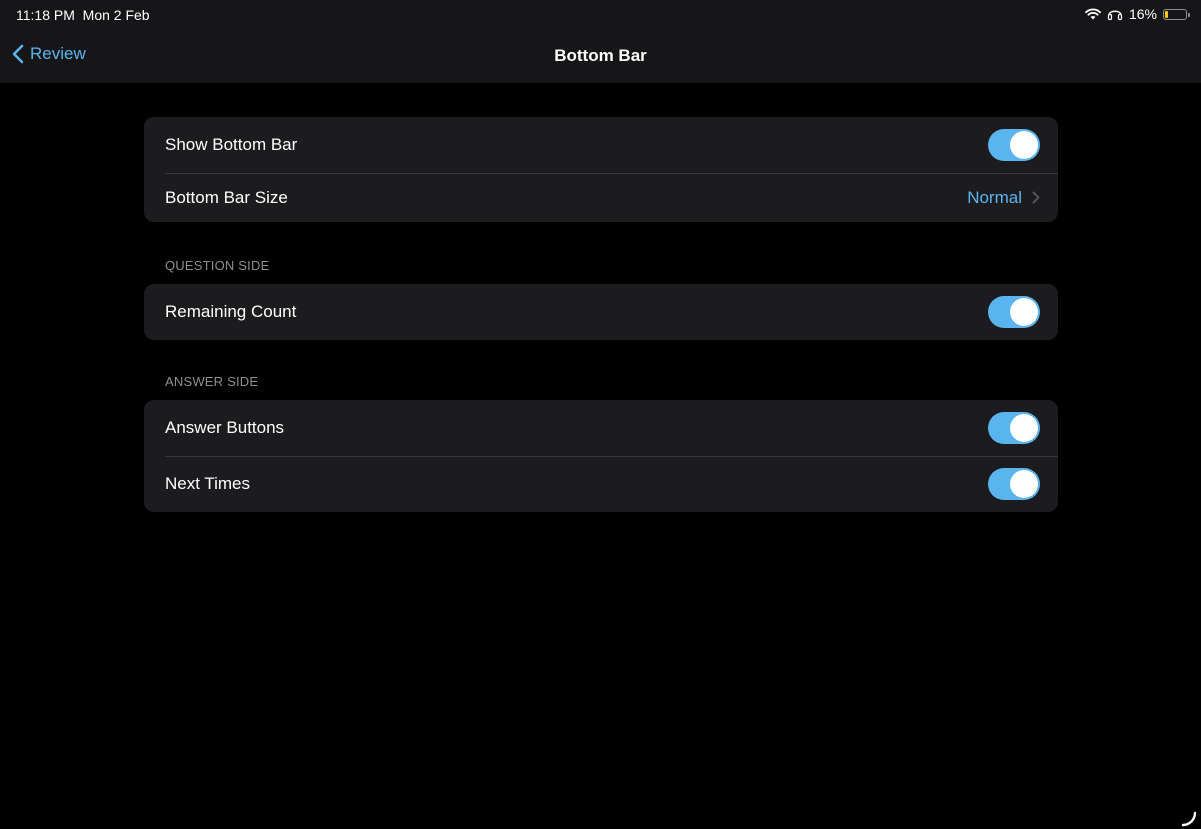 The height and width of the screenshot is (829, 1201). I want to click on answer-buttons-row: Answer Buttons, so click(601, 428).